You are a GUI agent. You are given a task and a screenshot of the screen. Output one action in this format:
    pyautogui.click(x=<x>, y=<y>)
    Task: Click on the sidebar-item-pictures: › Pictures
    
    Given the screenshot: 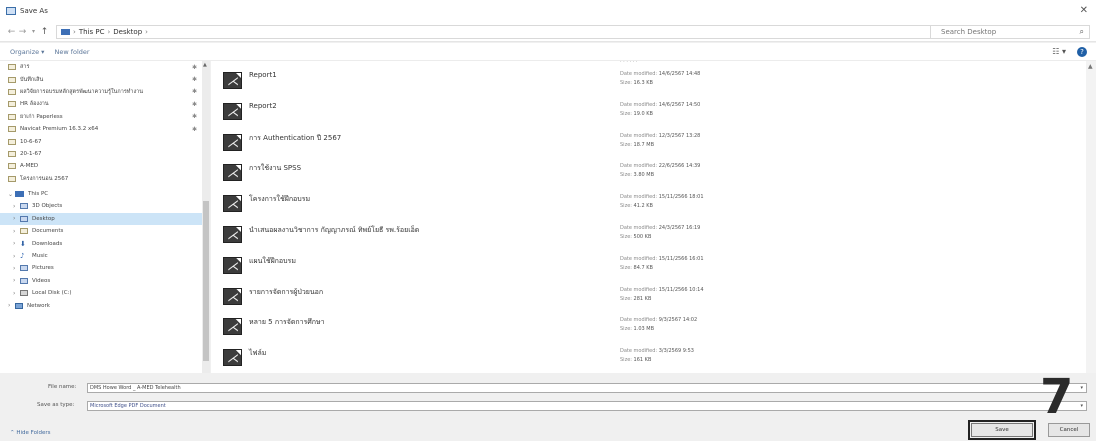 What is the action you would take?
    pyautogui.click(x=104, y=268)
    